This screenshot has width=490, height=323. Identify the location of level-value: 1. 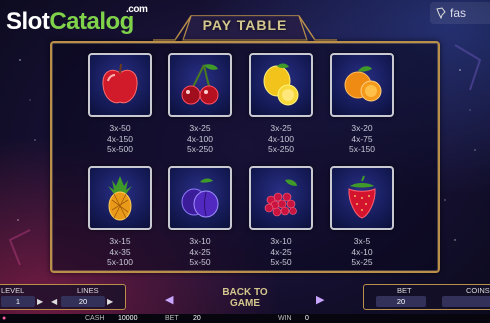
(18, 301).